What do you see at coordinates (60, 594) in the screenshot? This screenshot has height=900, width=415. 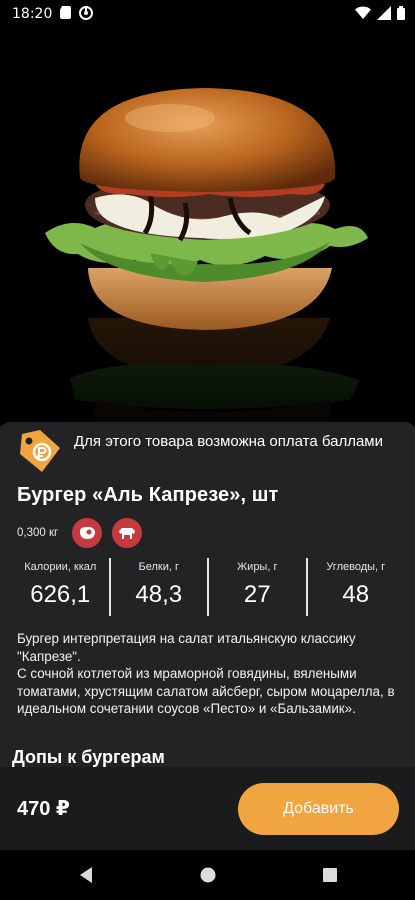 I see `nutrition-value: 626,1` at bounding box center [60, 594].